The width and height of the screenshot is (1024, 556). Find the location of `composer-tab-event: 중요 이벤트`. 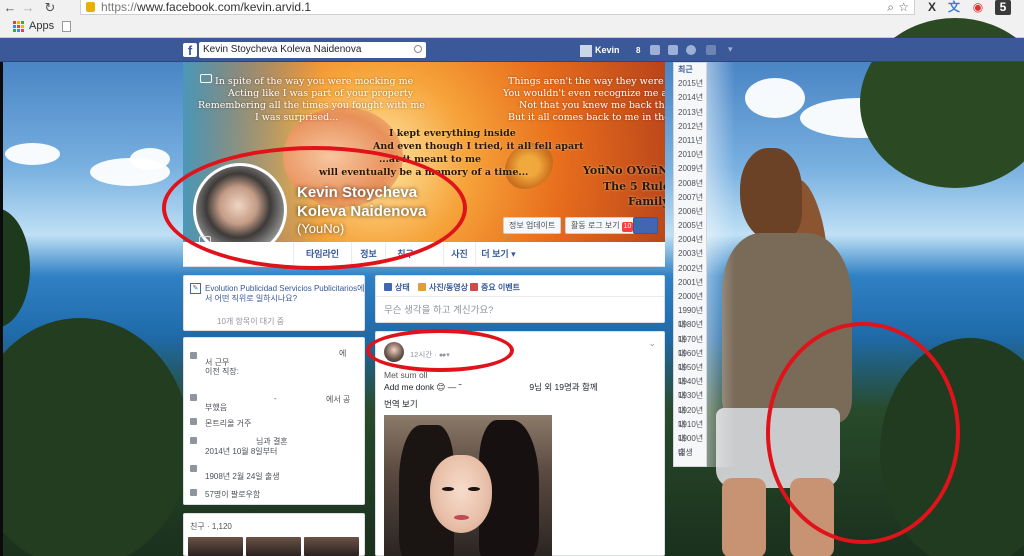

composer-tab-event: 중요 이벤트 is located at coordinates (495, 287).